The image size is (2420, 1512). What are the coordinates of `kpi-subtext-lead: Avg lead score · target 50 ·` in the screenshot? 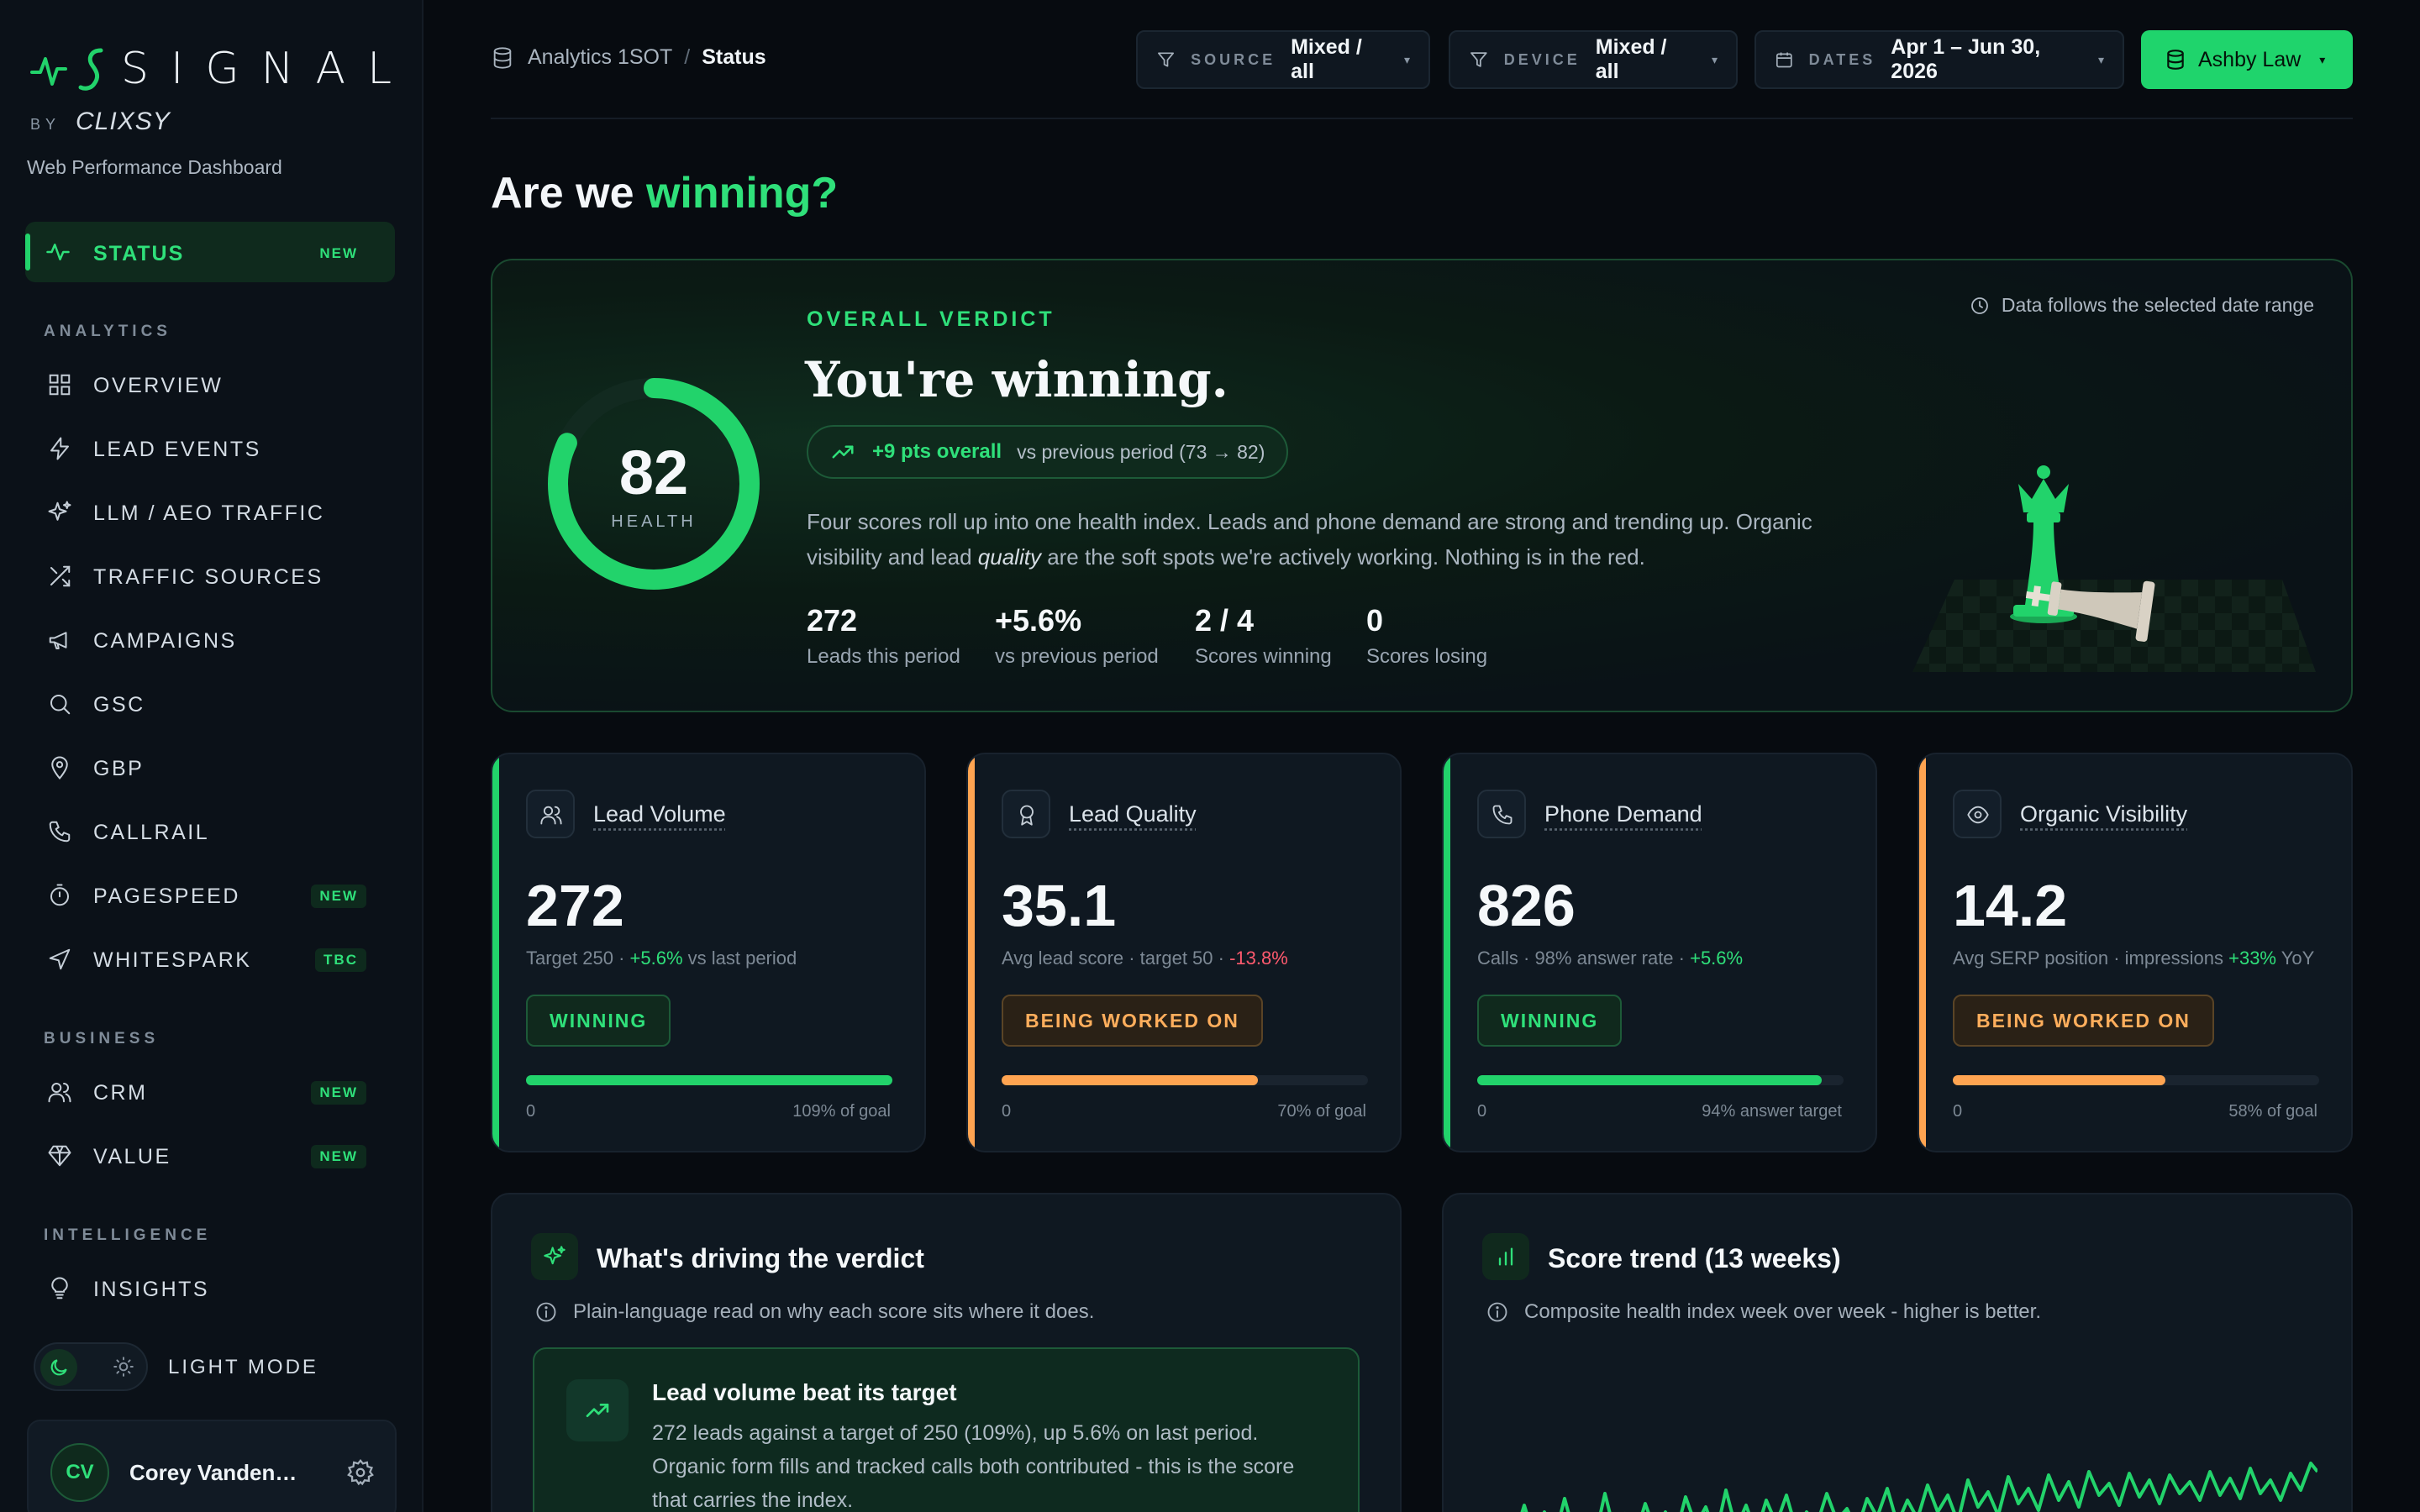 It's located at (1115, 958).